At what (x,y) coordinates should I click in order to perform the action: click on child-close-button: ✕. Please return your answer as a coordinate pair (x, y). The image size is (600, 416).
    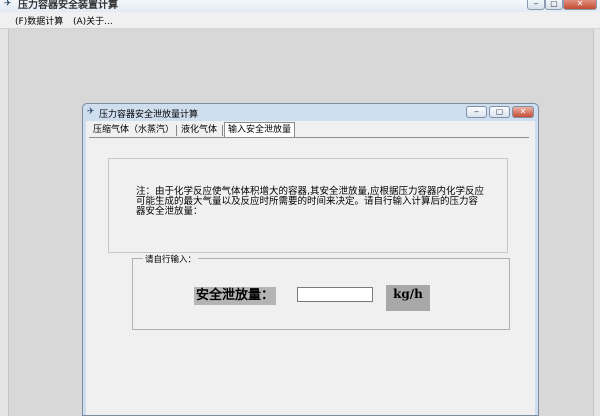
    Looking at the image, I should click on (523, 112).